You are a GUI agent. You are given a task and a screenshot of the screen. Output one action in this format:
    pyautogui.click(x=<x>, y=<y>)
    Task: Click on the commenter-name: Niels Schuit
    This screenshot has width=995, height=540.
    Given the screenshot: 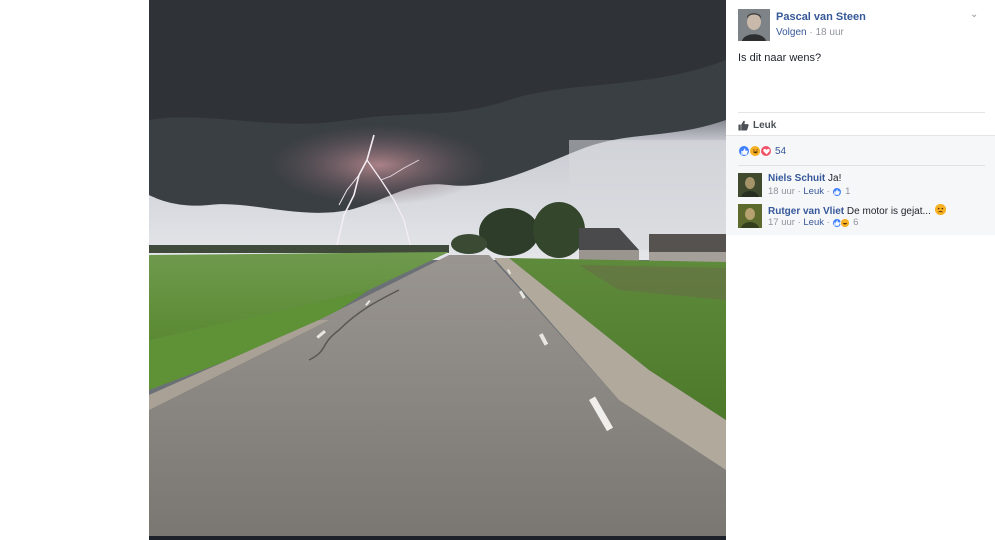 What is the action you would take?
    pyautogui.click(x=796, y=178)
    